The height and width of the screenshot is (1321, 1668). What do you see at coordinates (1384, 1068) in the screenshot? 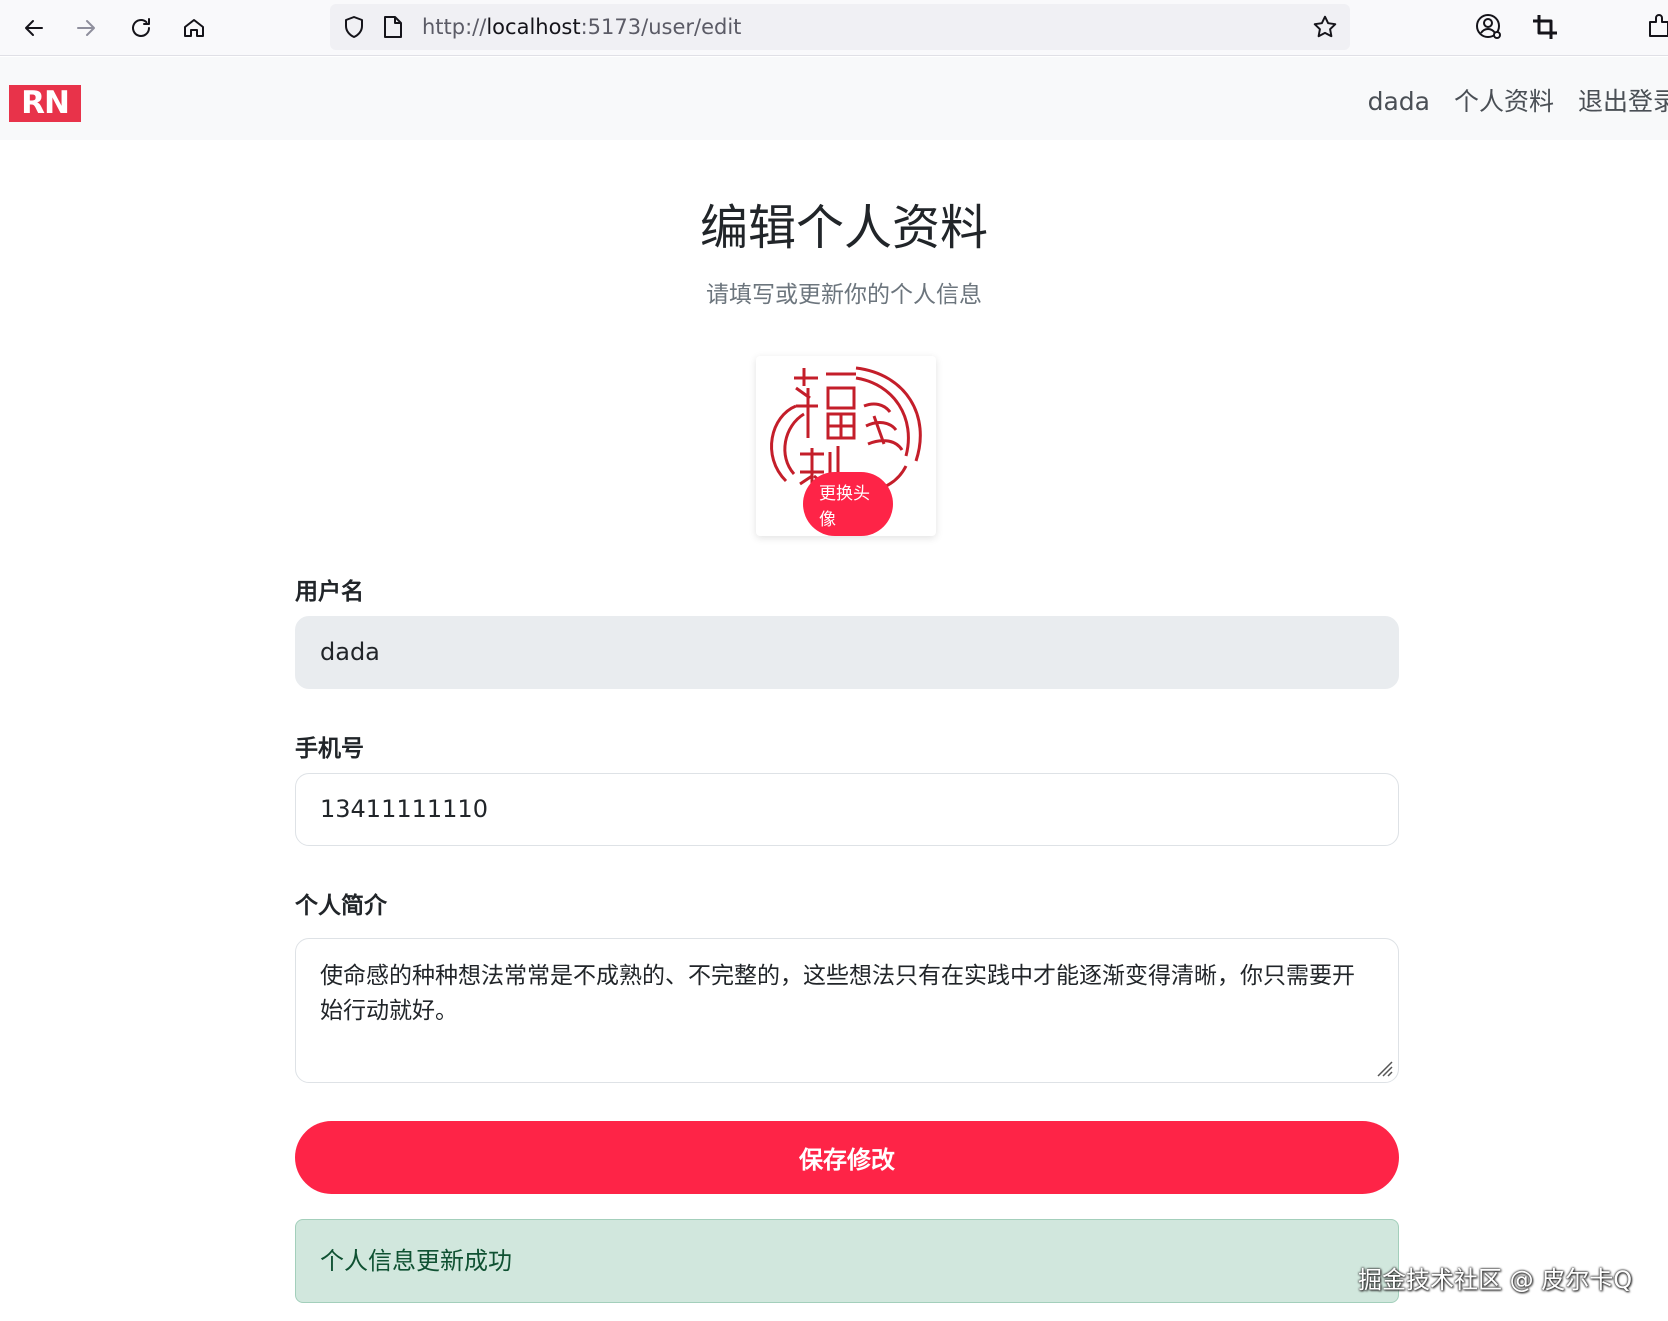
I see `resize-grip-icon` at bounding box center [1384, 1068].